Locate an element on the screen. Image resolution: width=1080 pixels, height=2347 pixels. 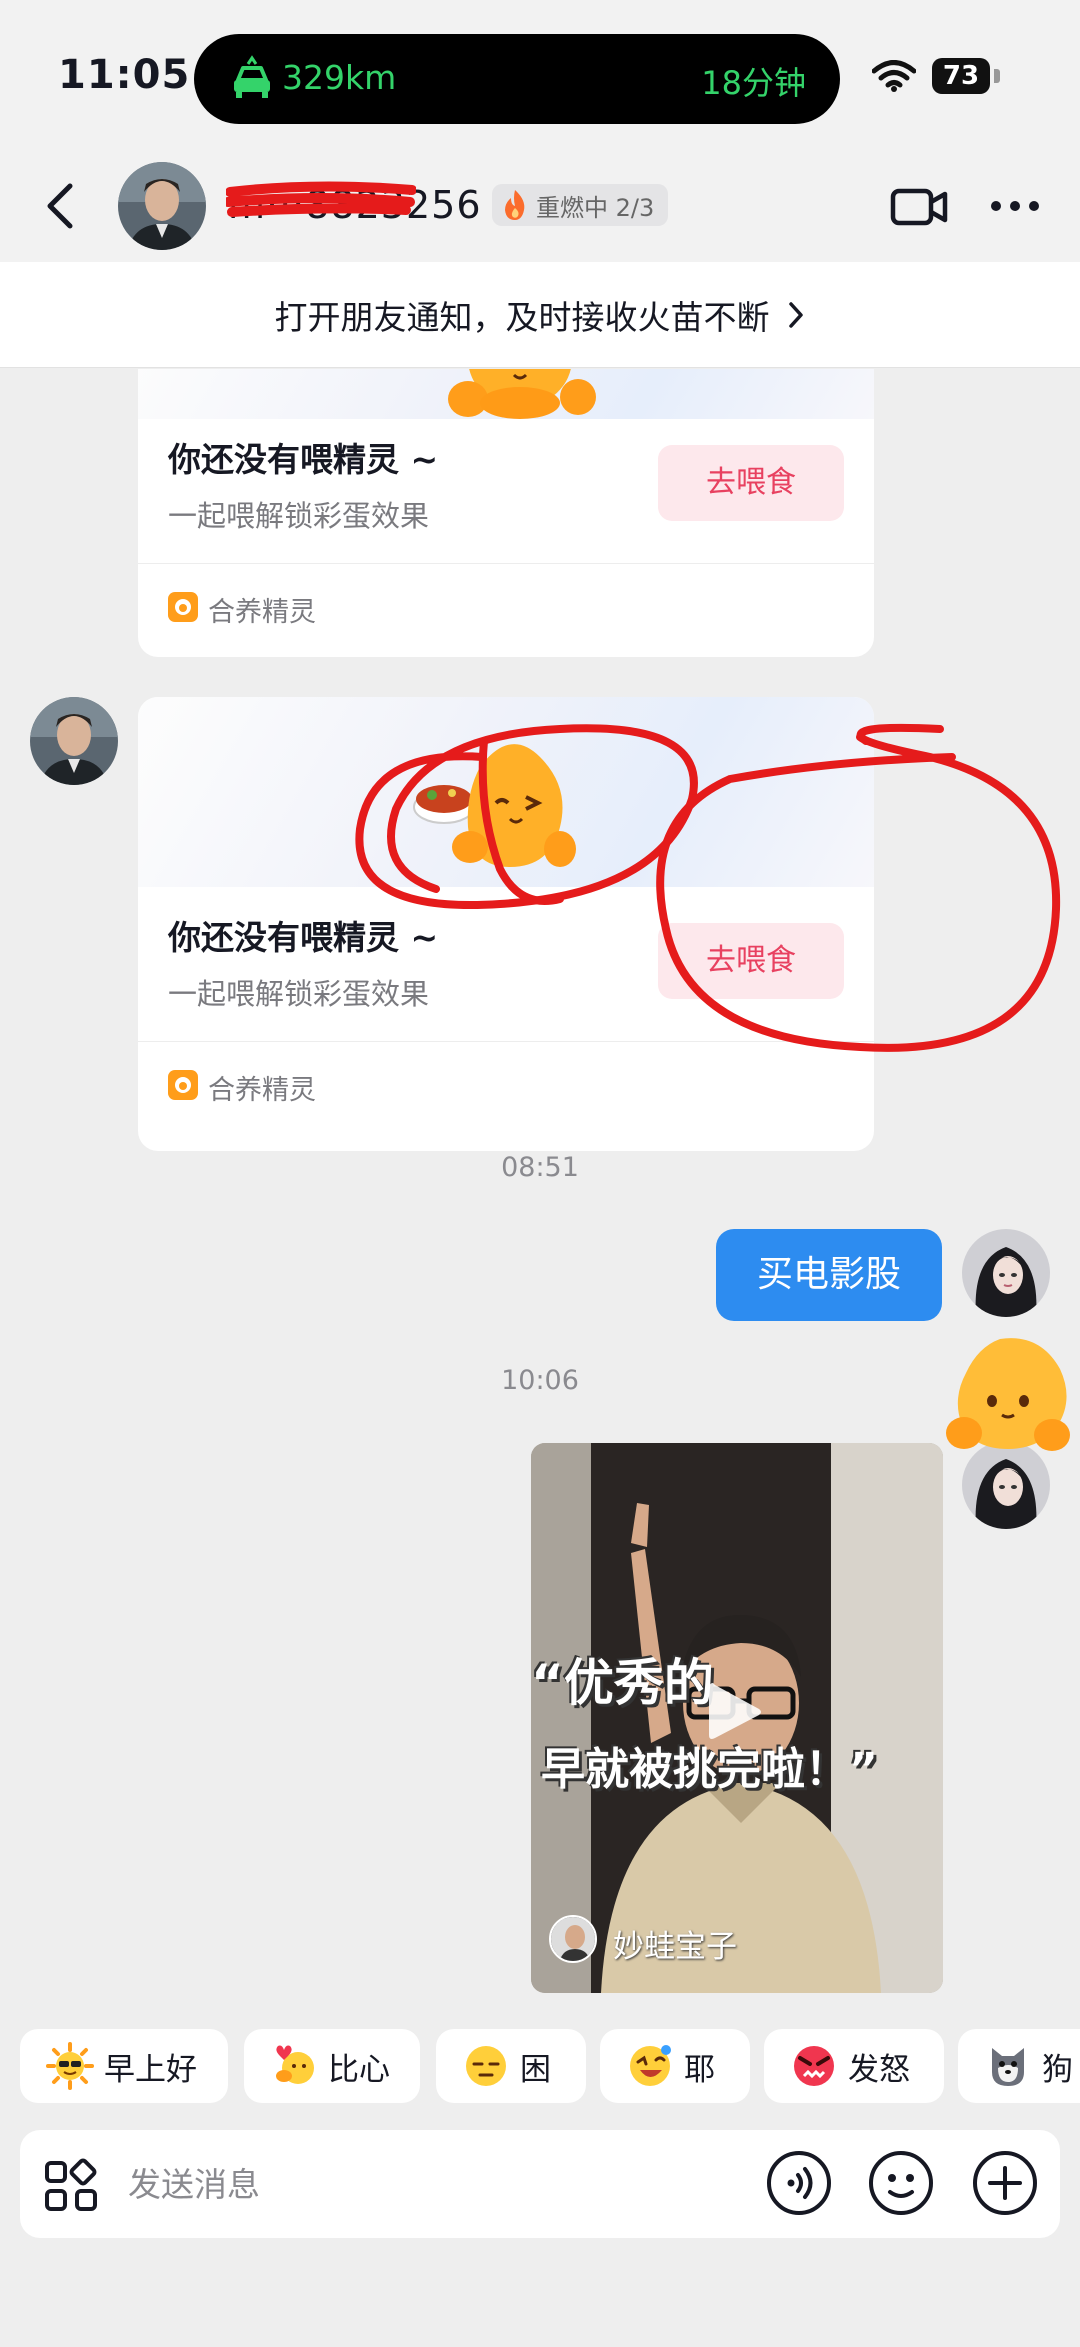
flame-icon is located at coordinates (515, 205).